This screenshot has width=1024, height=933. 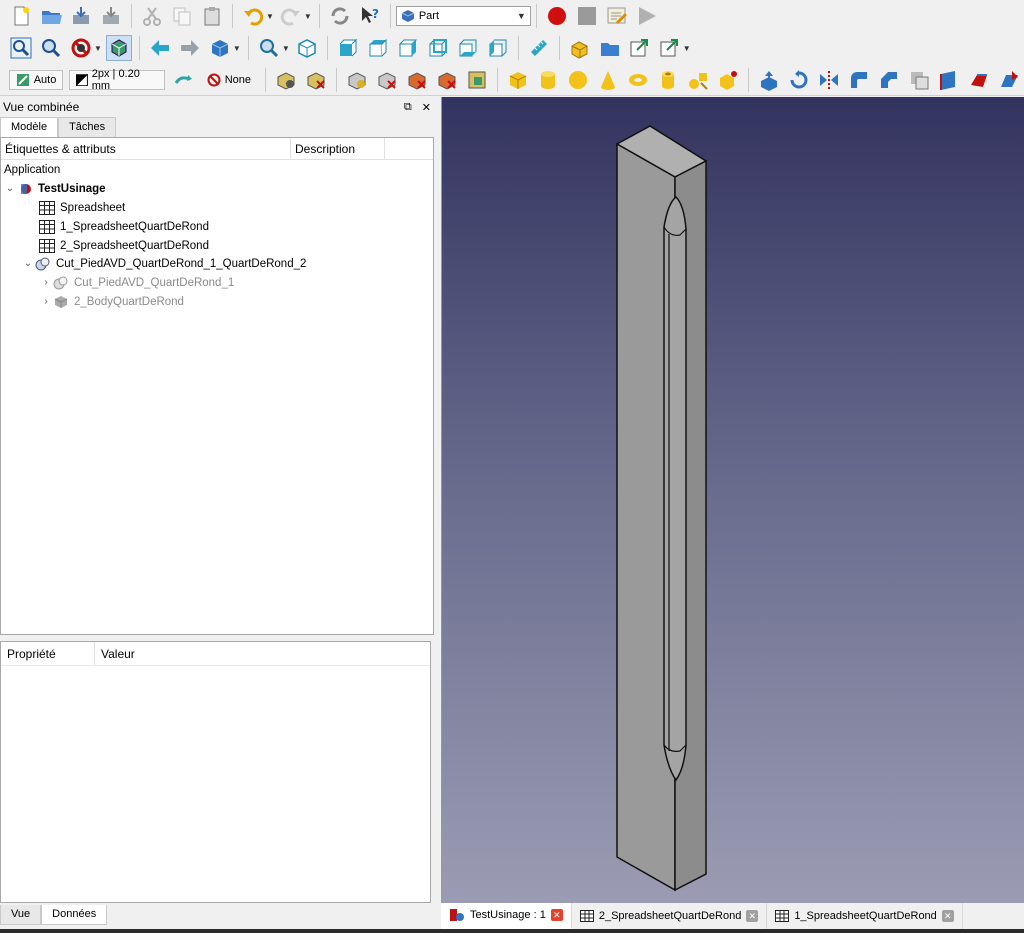 I want to click on fit-selection-button, so click(x=51, y=48).